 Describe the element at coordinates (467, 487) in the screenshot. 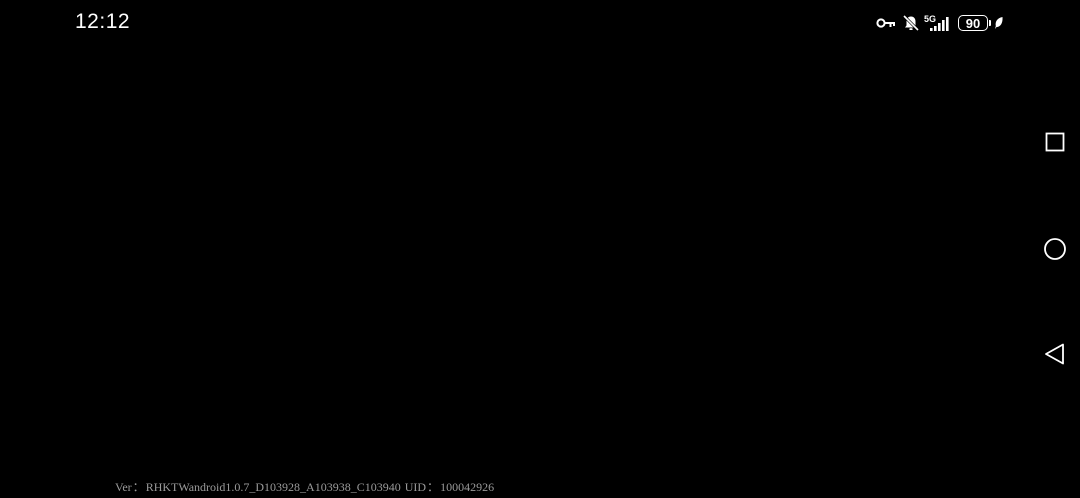

I see `uid-value: 100042926` at that location.